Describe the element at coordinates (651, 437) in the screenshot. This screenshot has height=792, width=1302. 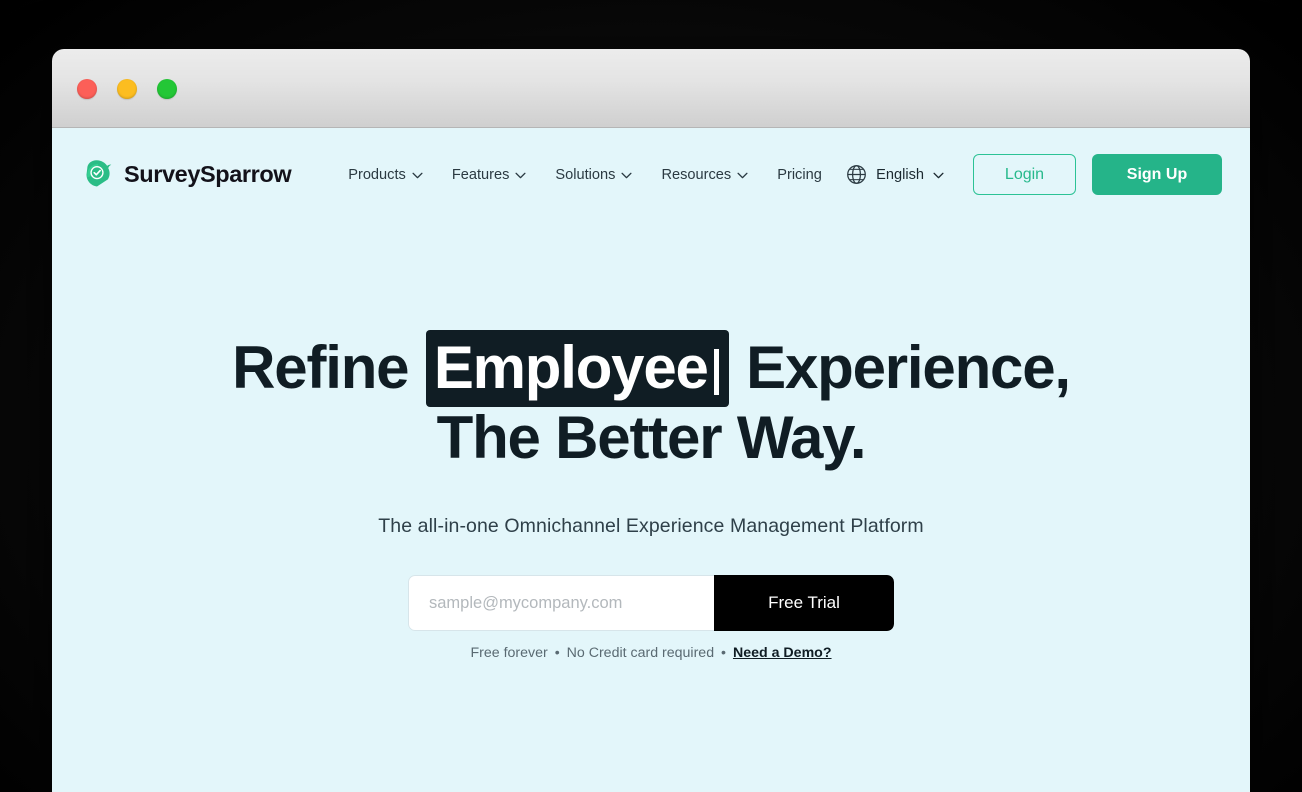
I see `hero-heading-line-2: The Better Way.` at that location.